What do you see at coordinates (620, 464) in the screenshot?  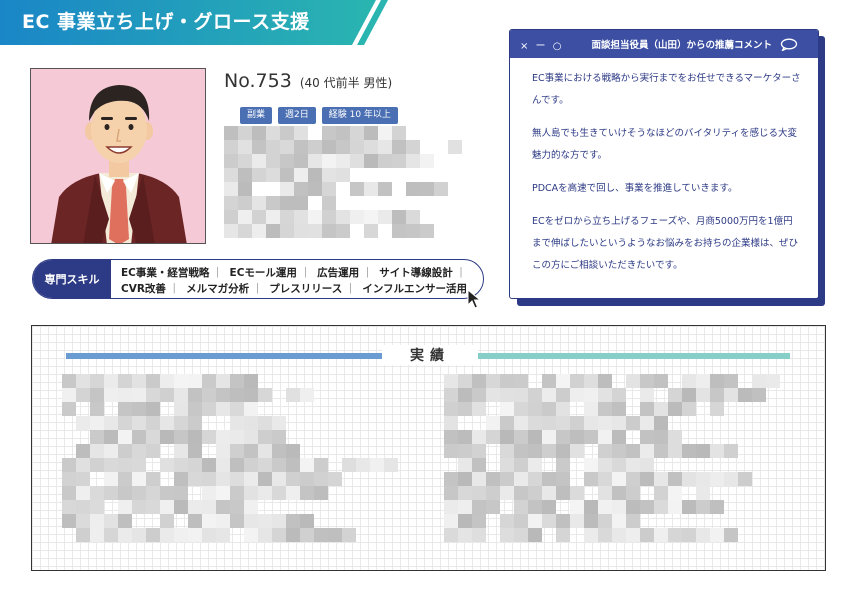 I see `blurred-achievements-right` at bounding box center [620, 464].